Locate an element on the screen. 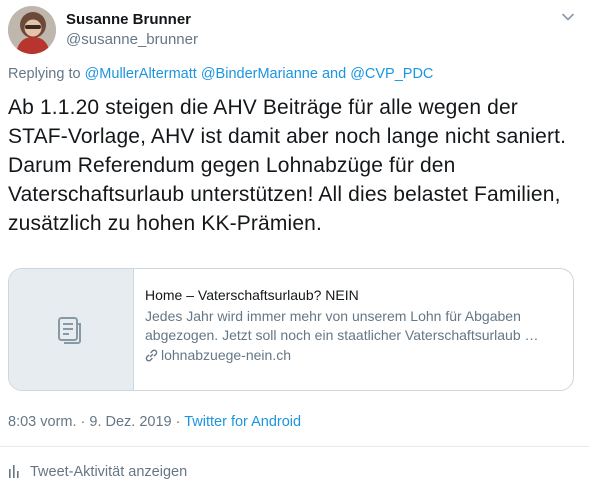 The width and height of the screenshot is (589, 498). document-icon is located at coordinates (69, 330).